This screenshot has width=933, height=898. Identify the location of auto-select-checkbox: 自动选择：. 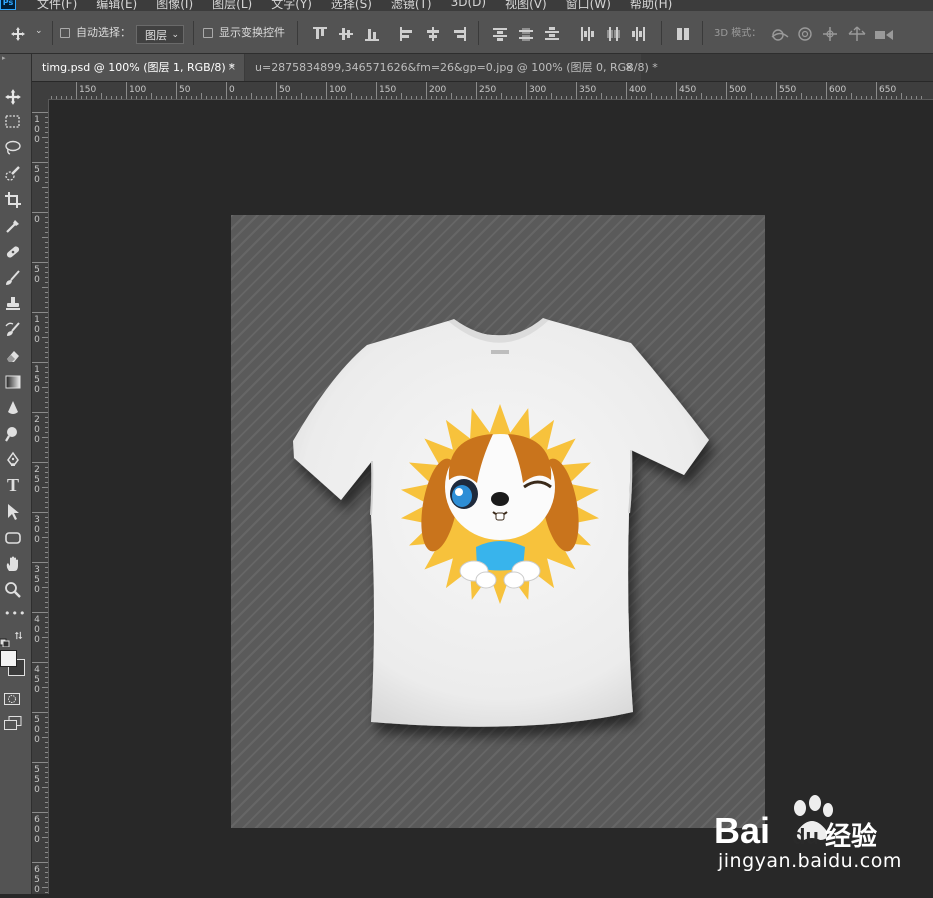
(95, 32).